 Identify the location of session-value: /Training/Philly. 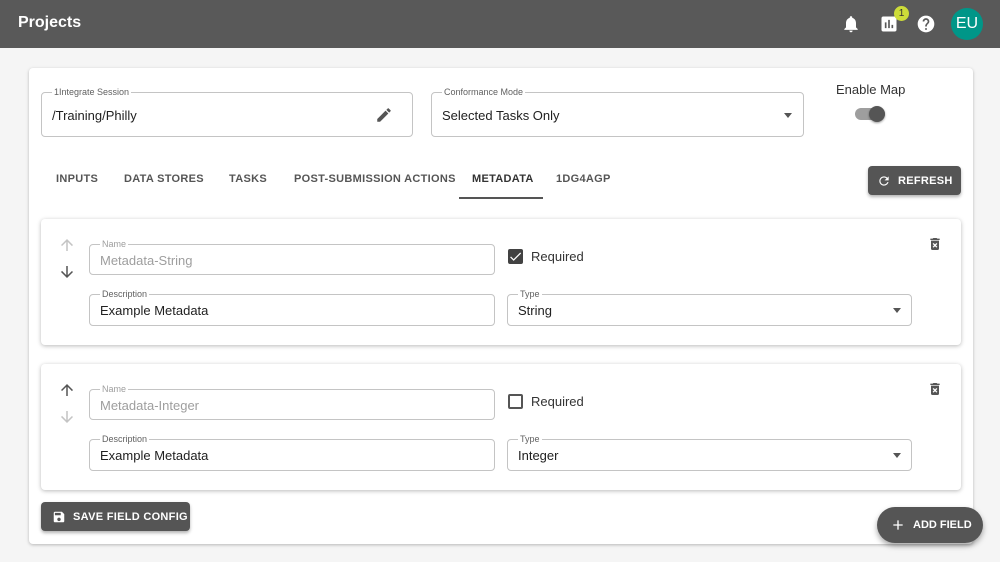
(94, 115).